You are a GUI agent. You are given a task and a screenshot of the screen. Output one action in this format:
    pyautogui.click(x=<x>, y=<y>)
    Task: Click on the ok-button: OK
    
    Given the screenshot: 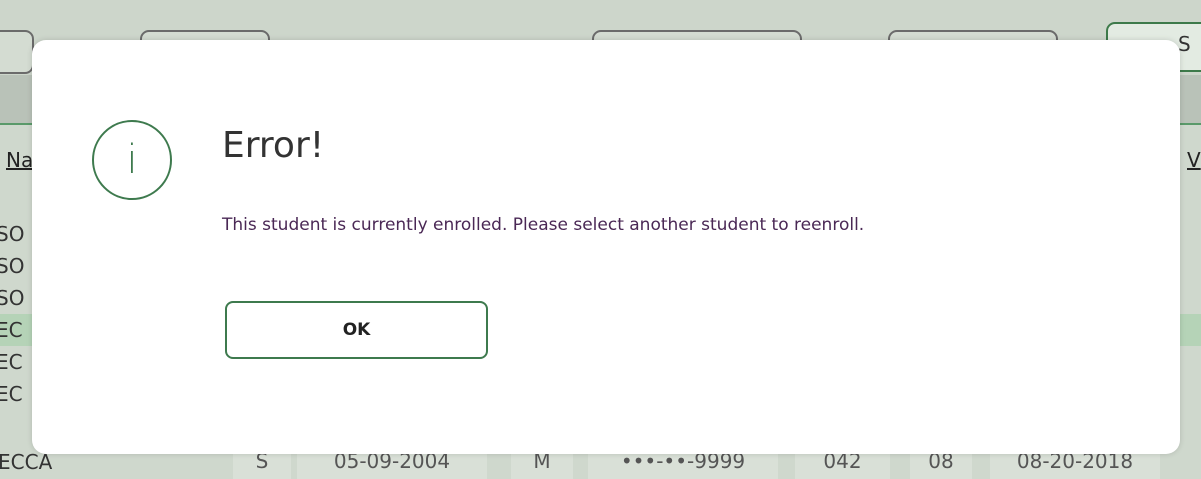 What is the action you would take?
    pyautogui.click(x=356, y=330)
    